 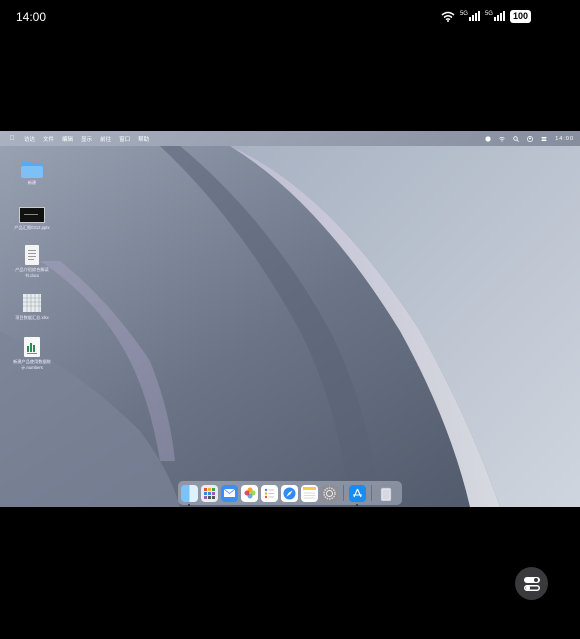 I want to click on cellular-signal-icon: 5G, so click(x=470, y=16).